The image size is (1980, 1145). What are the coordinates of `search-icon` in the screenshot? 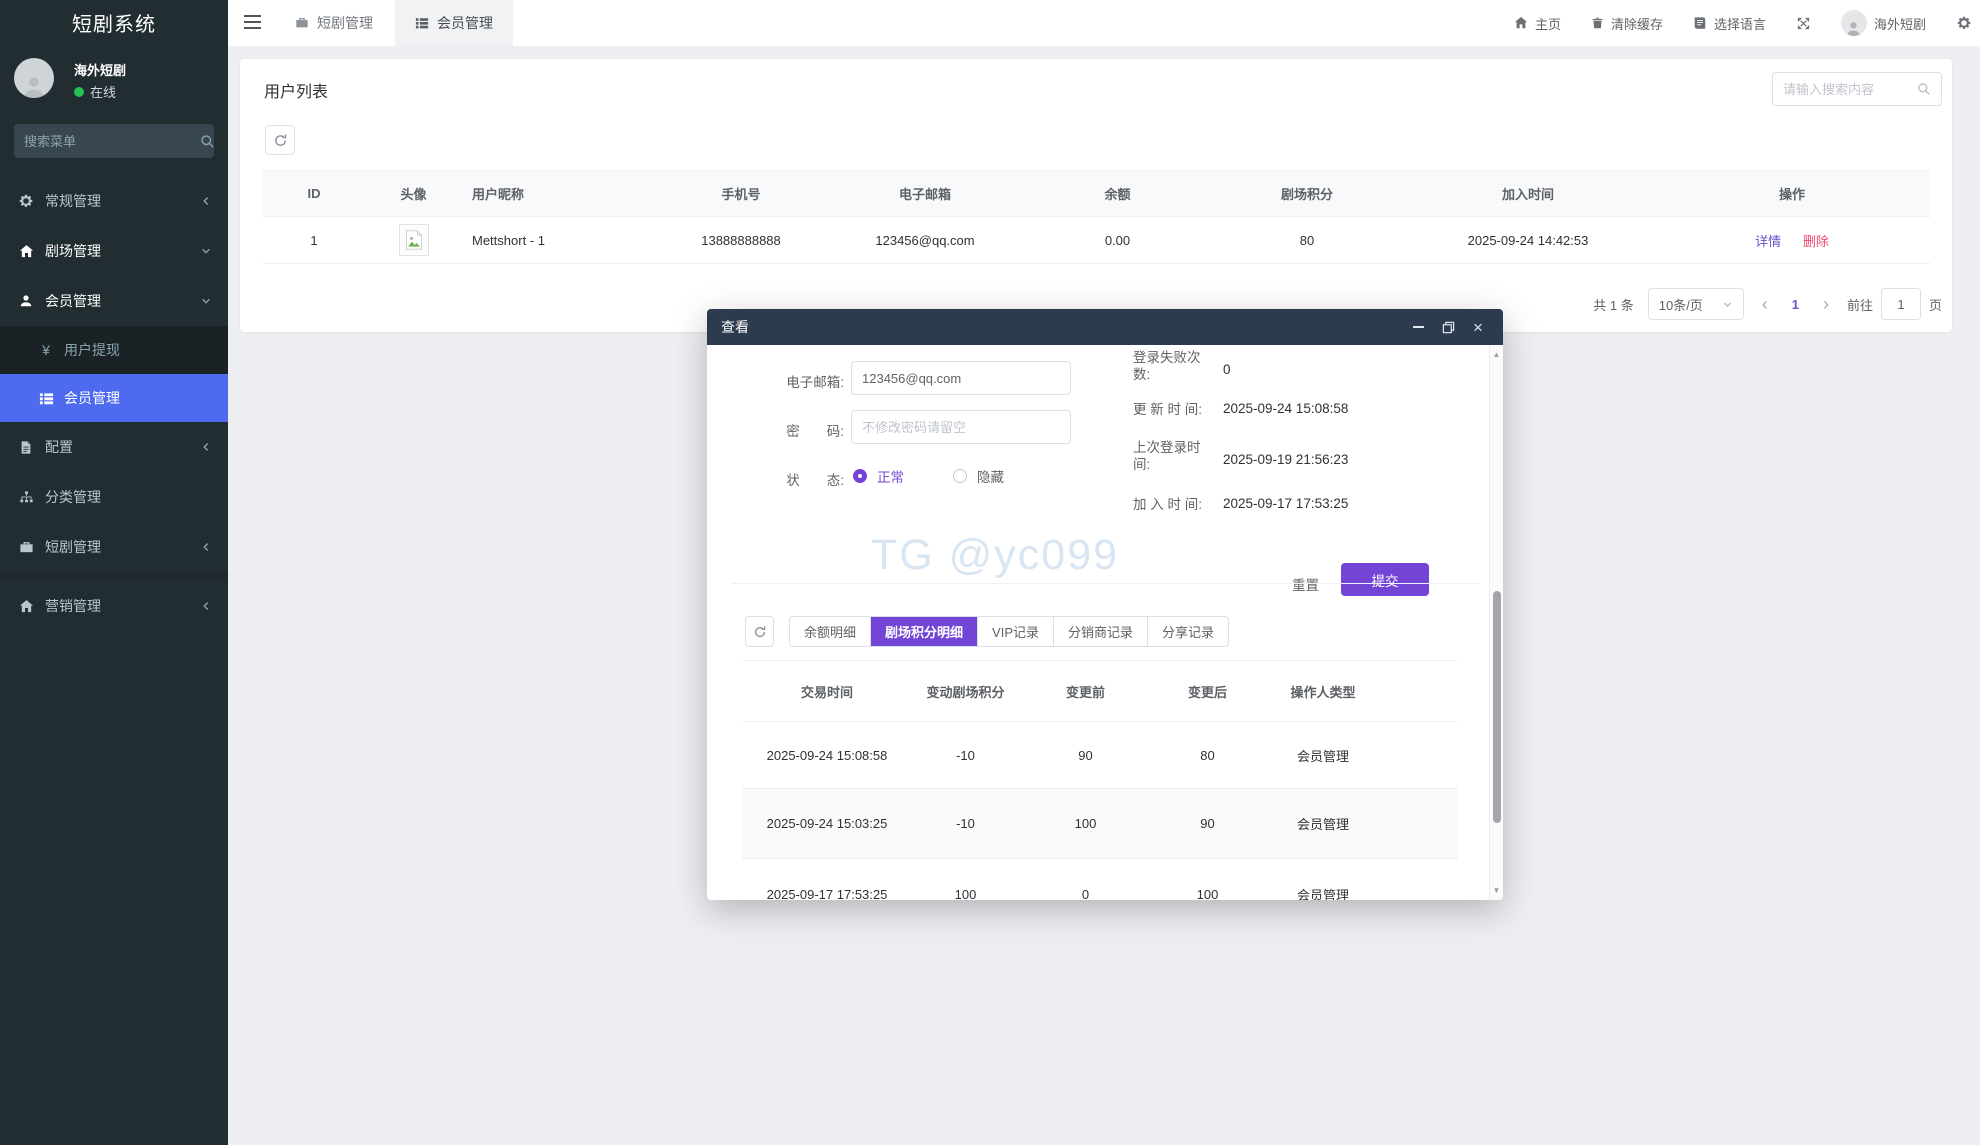 It's located at (1924, 89).